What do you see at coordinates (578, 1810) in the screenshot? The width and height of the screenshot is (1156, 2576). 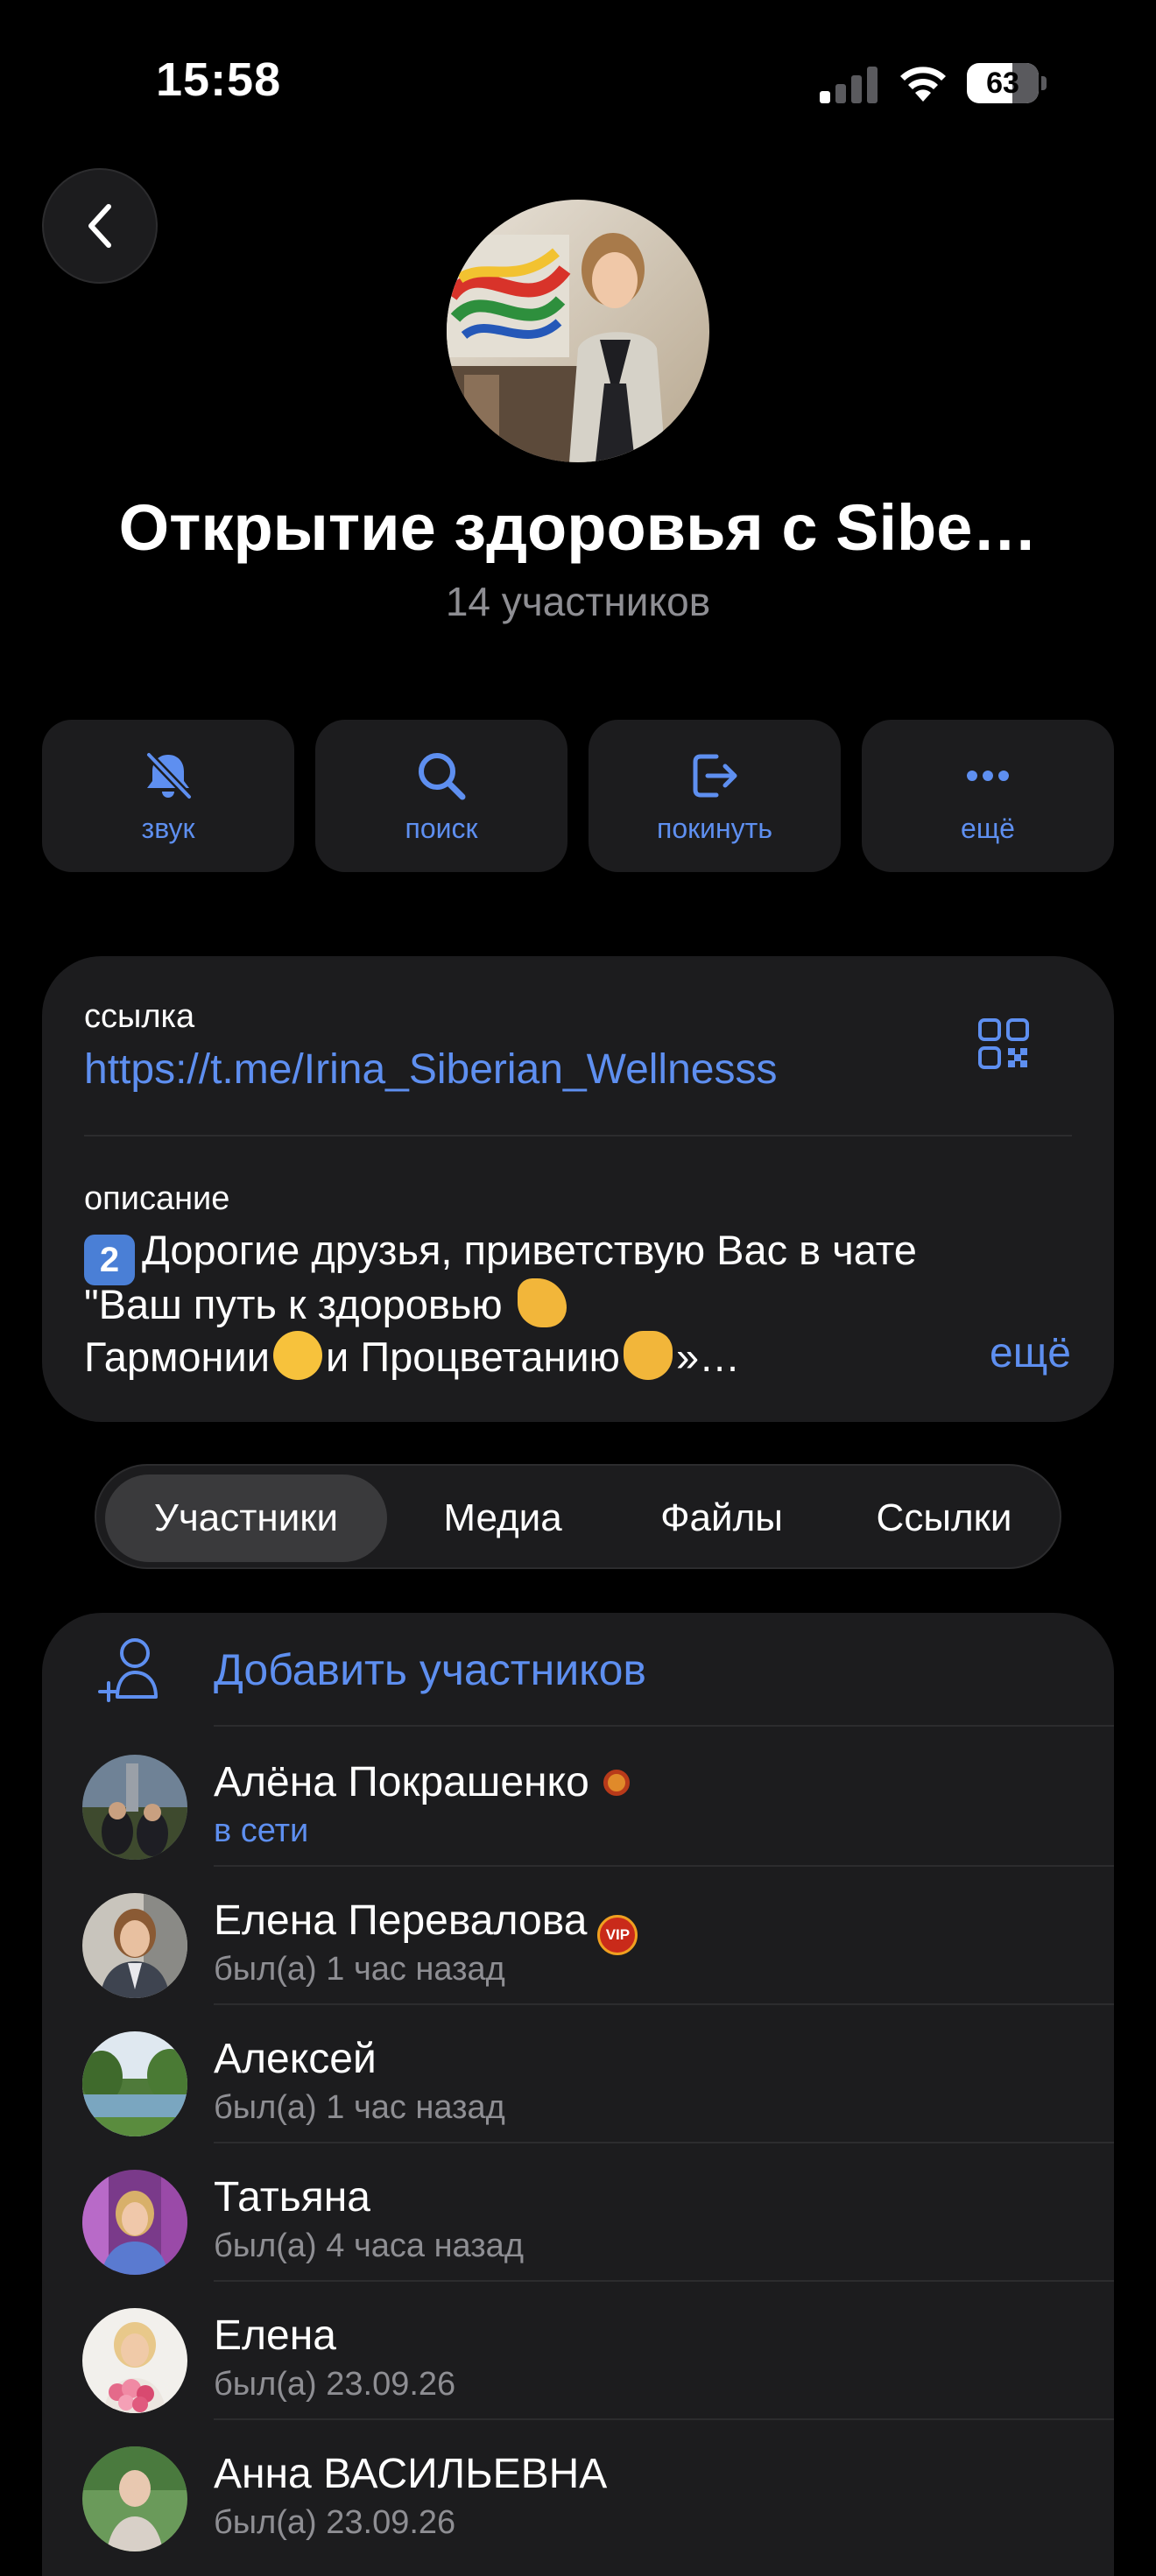 I see `member-row: Алёна Покрашенко в сети` at bounding box center [578, 1810].